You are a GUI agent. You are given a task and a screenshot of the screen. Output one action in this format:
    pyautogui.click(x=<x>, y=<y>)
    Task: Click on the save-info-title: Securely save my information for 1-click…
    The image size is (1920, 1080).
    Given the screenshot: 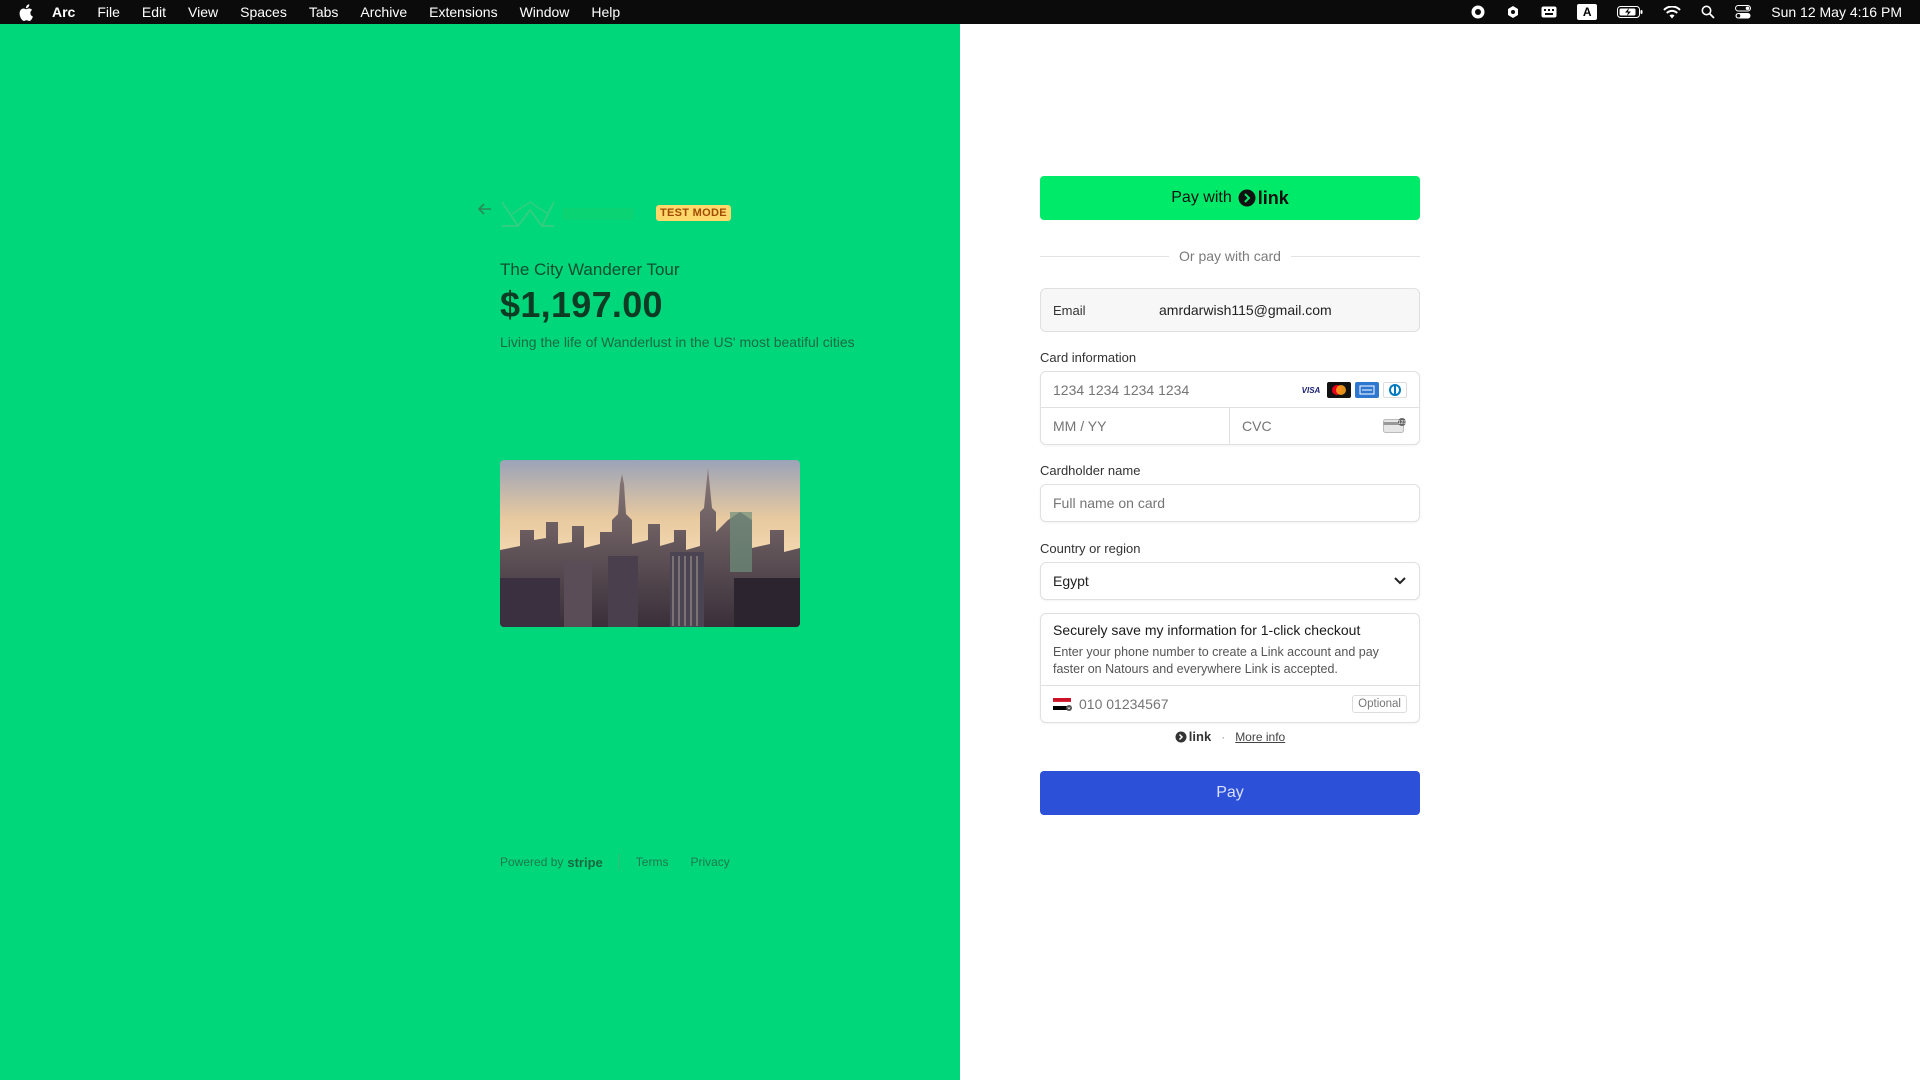 What is the action you would take?
    pyautogui.click(x=1207, y=630)
    